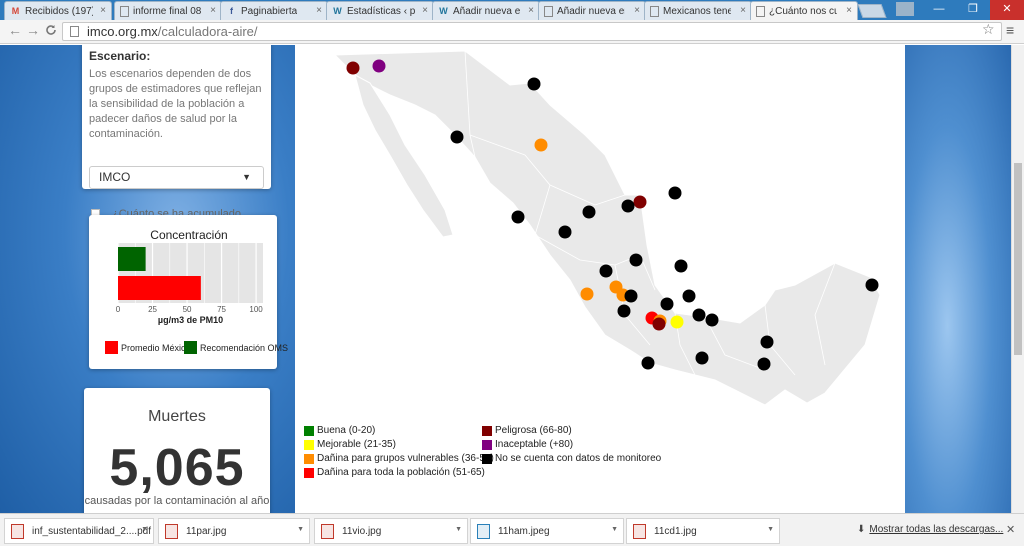  I want to click on download-item: 11par.jpg ▼, so click(234, 531).